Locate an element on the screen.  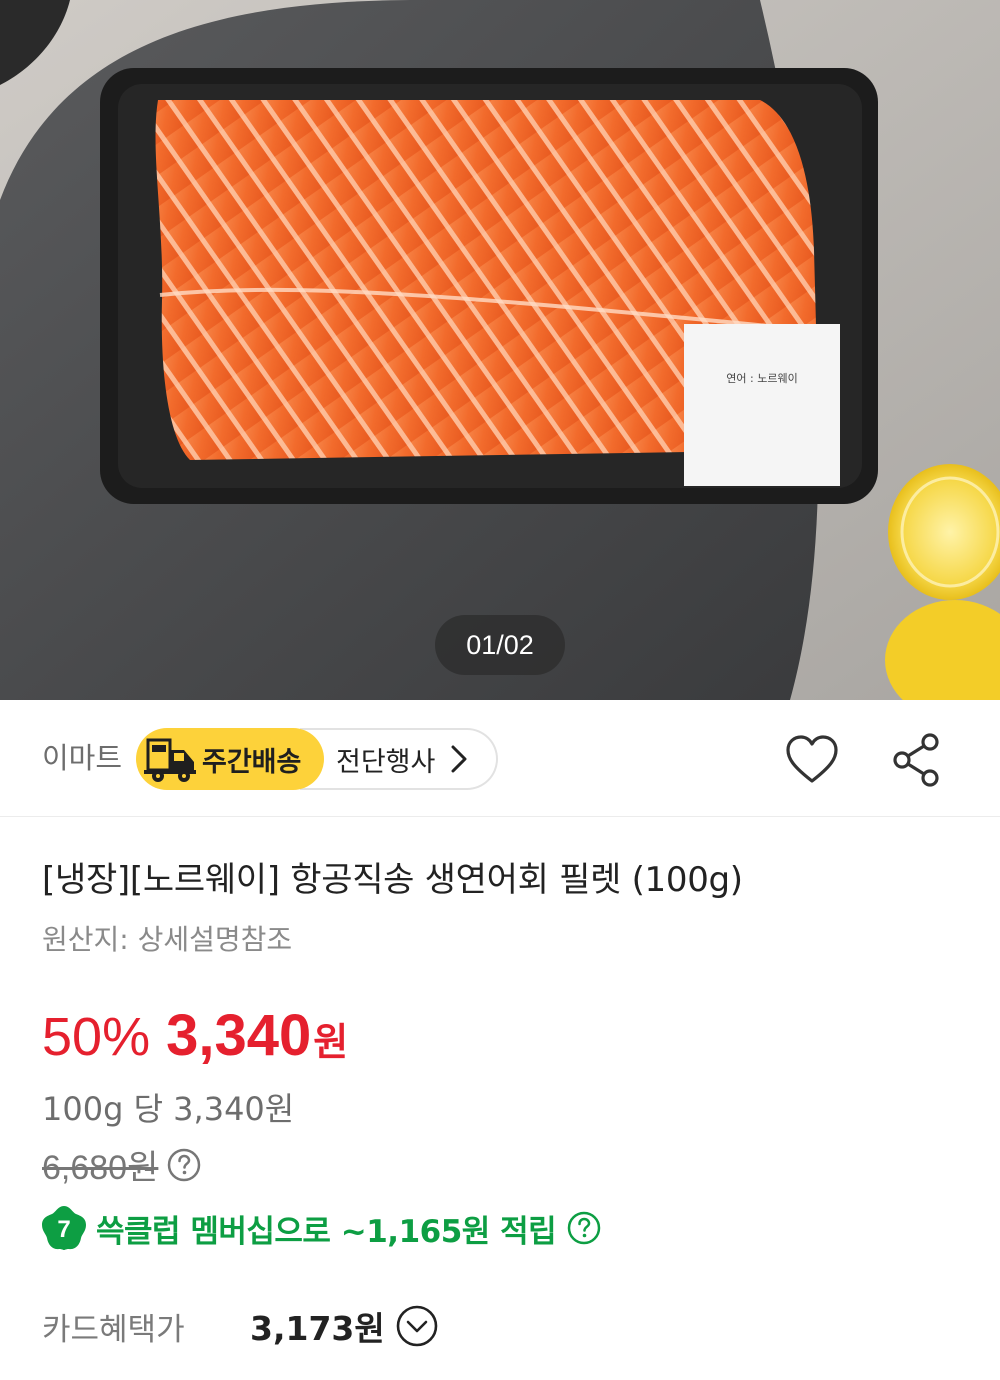
svg-text: 연어 : 노르웨이 is located at coordinates (761, 378).